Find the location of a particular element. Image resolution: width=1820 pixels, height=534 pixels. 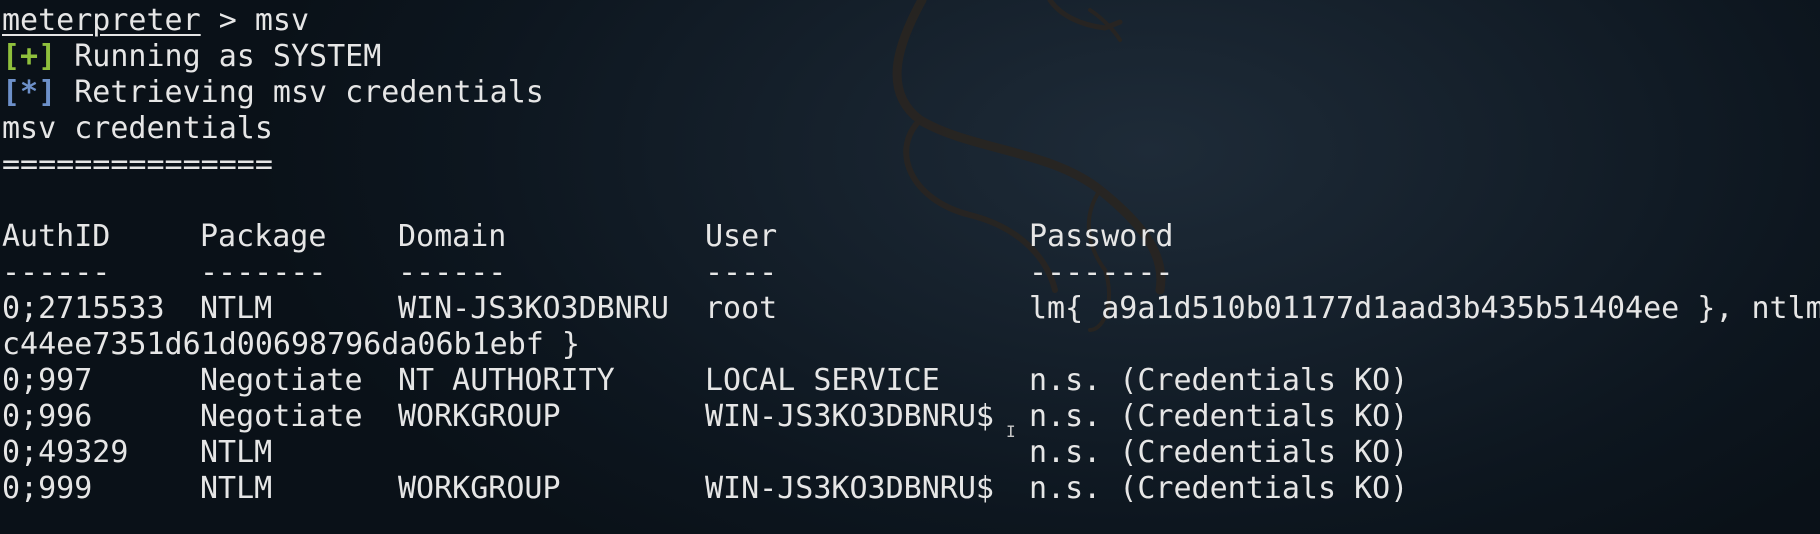

prompt-line: meterpreter > msv is located at coordinates (911, 21).